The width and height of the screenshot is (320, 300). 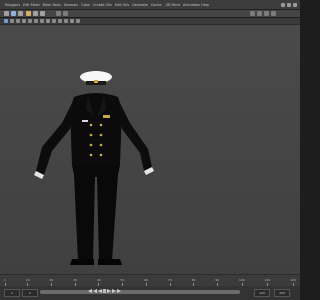 I want to click on stop-icon, so click(x=104, y=291).